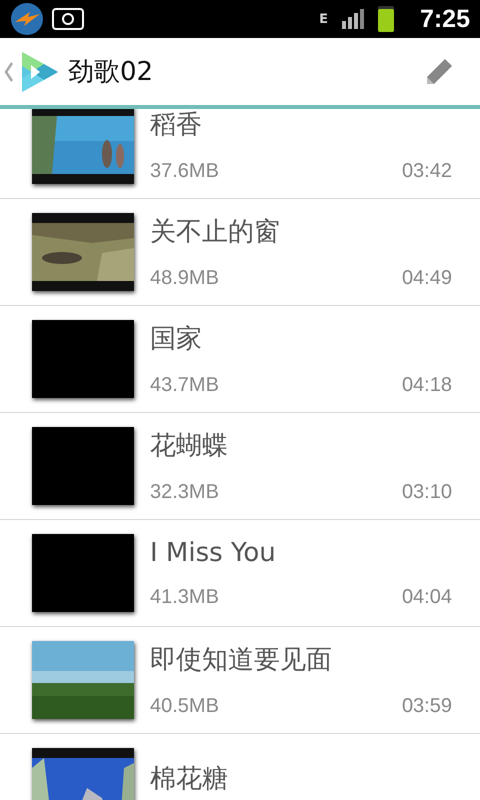 This screenshot has width=480, height=800. Describe the element at coordinates (427, 385) in the screenshot. I see `duration: 04:18` at that location.